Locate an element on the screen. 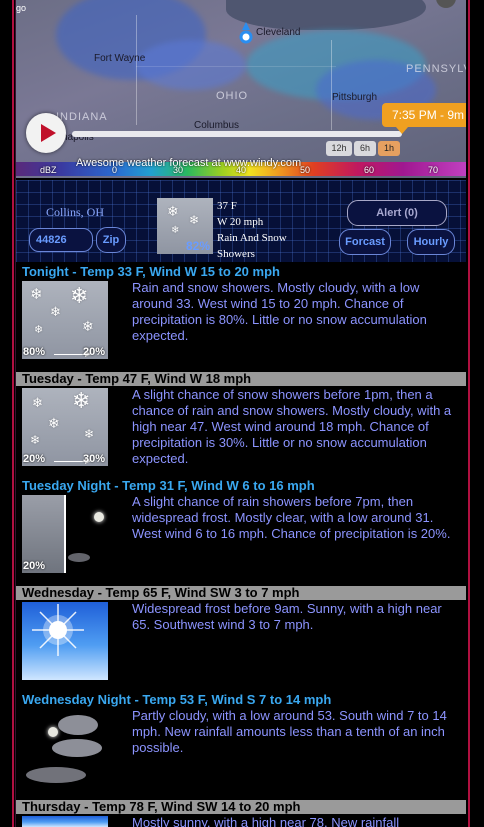 This screenshot has width=484, height=827. right-frame-border is located at coordinates (469, 413).